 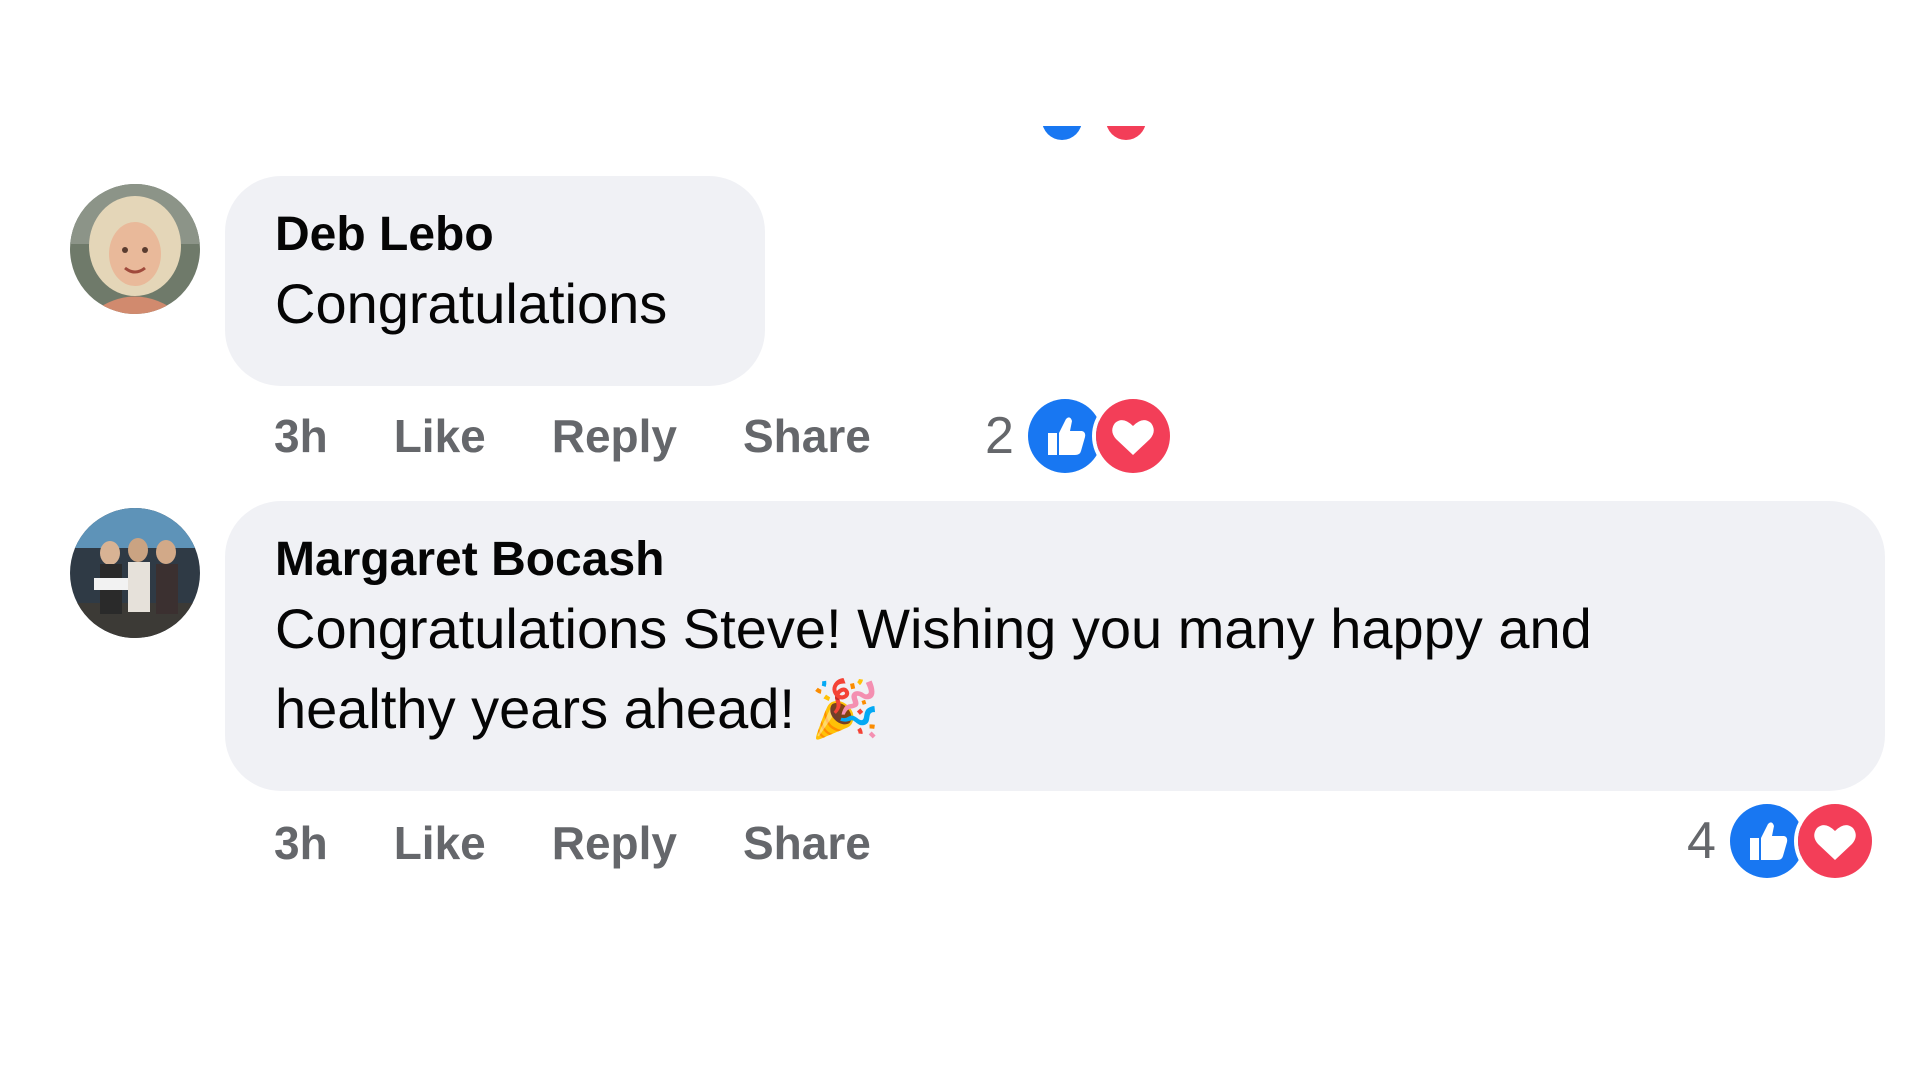 I want to click on reaction-summary: 4, so click(x=1781, y=841).